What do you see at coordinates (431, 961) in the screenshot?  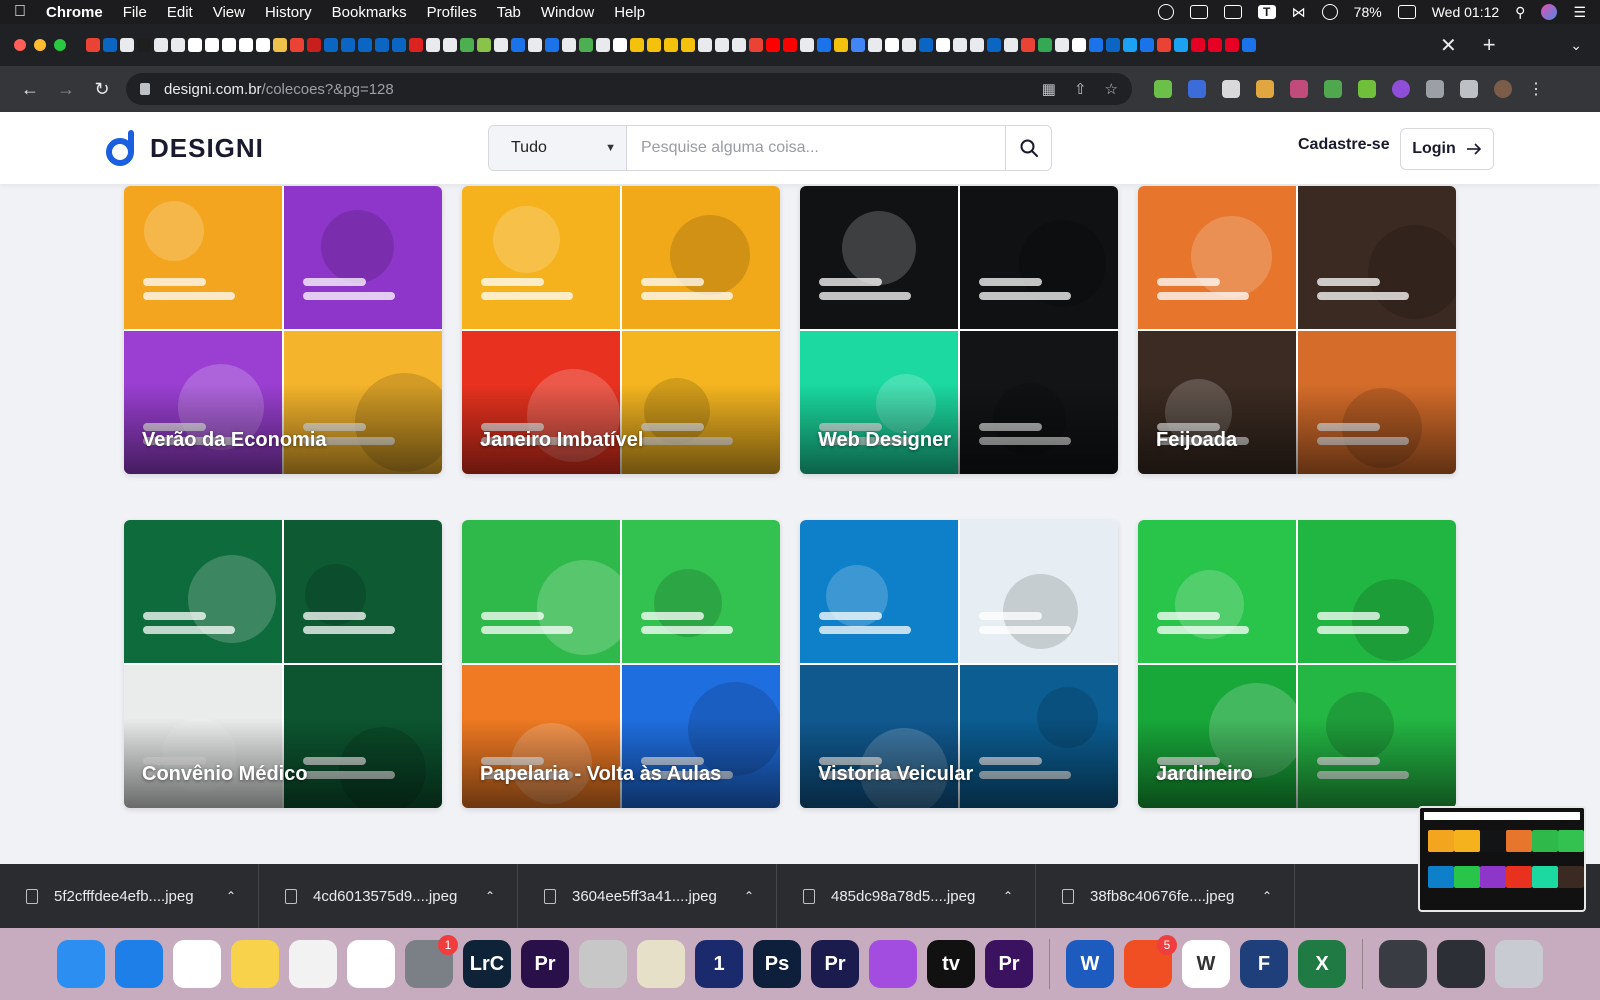 I see `system-preferences-icon: 1` at bounding box center [431, 961].